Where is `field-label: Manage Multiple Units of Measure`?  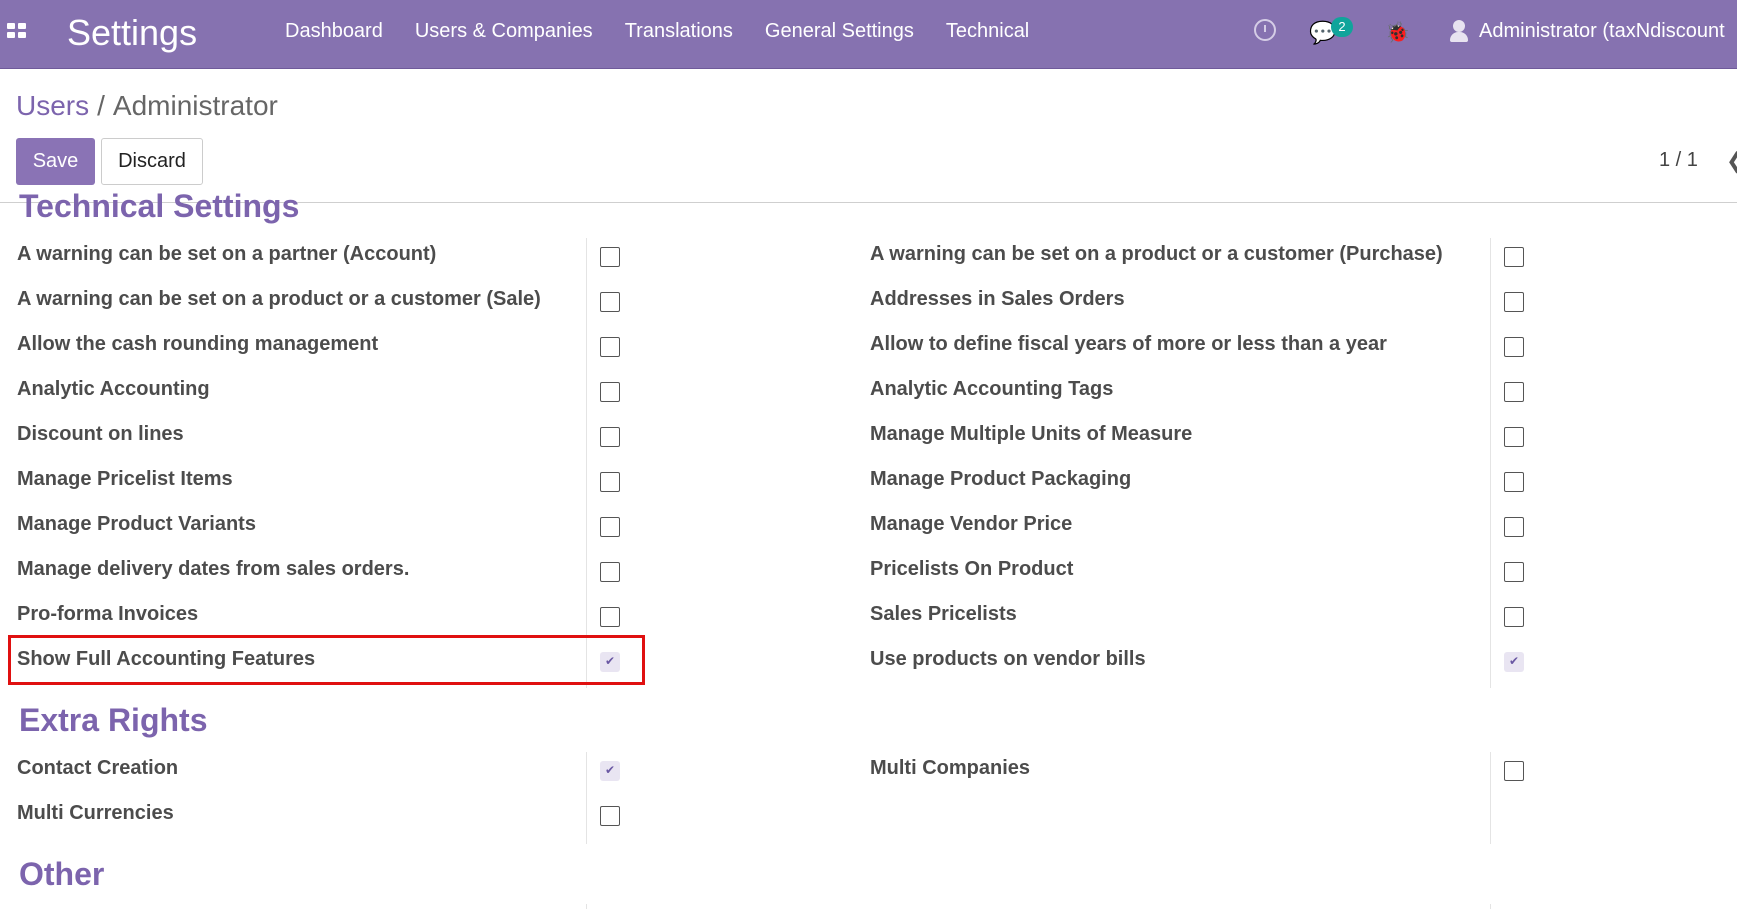
field-label: Manage Multiple Units of Measure is located at coordinates (1031, 434).